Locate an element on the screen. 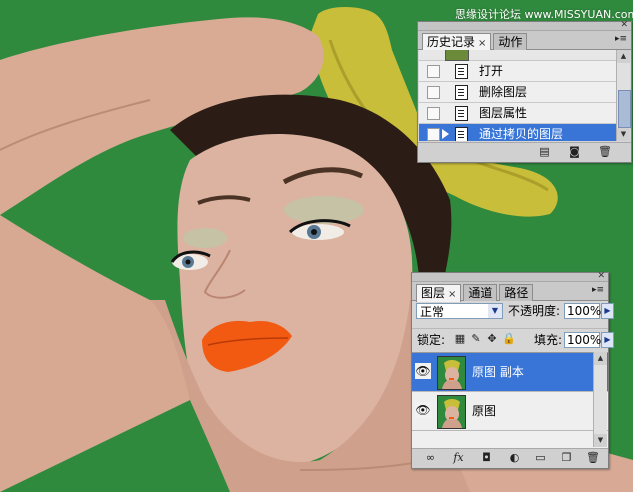  lock-label: 锁定: is located at coordinates (431, 340).